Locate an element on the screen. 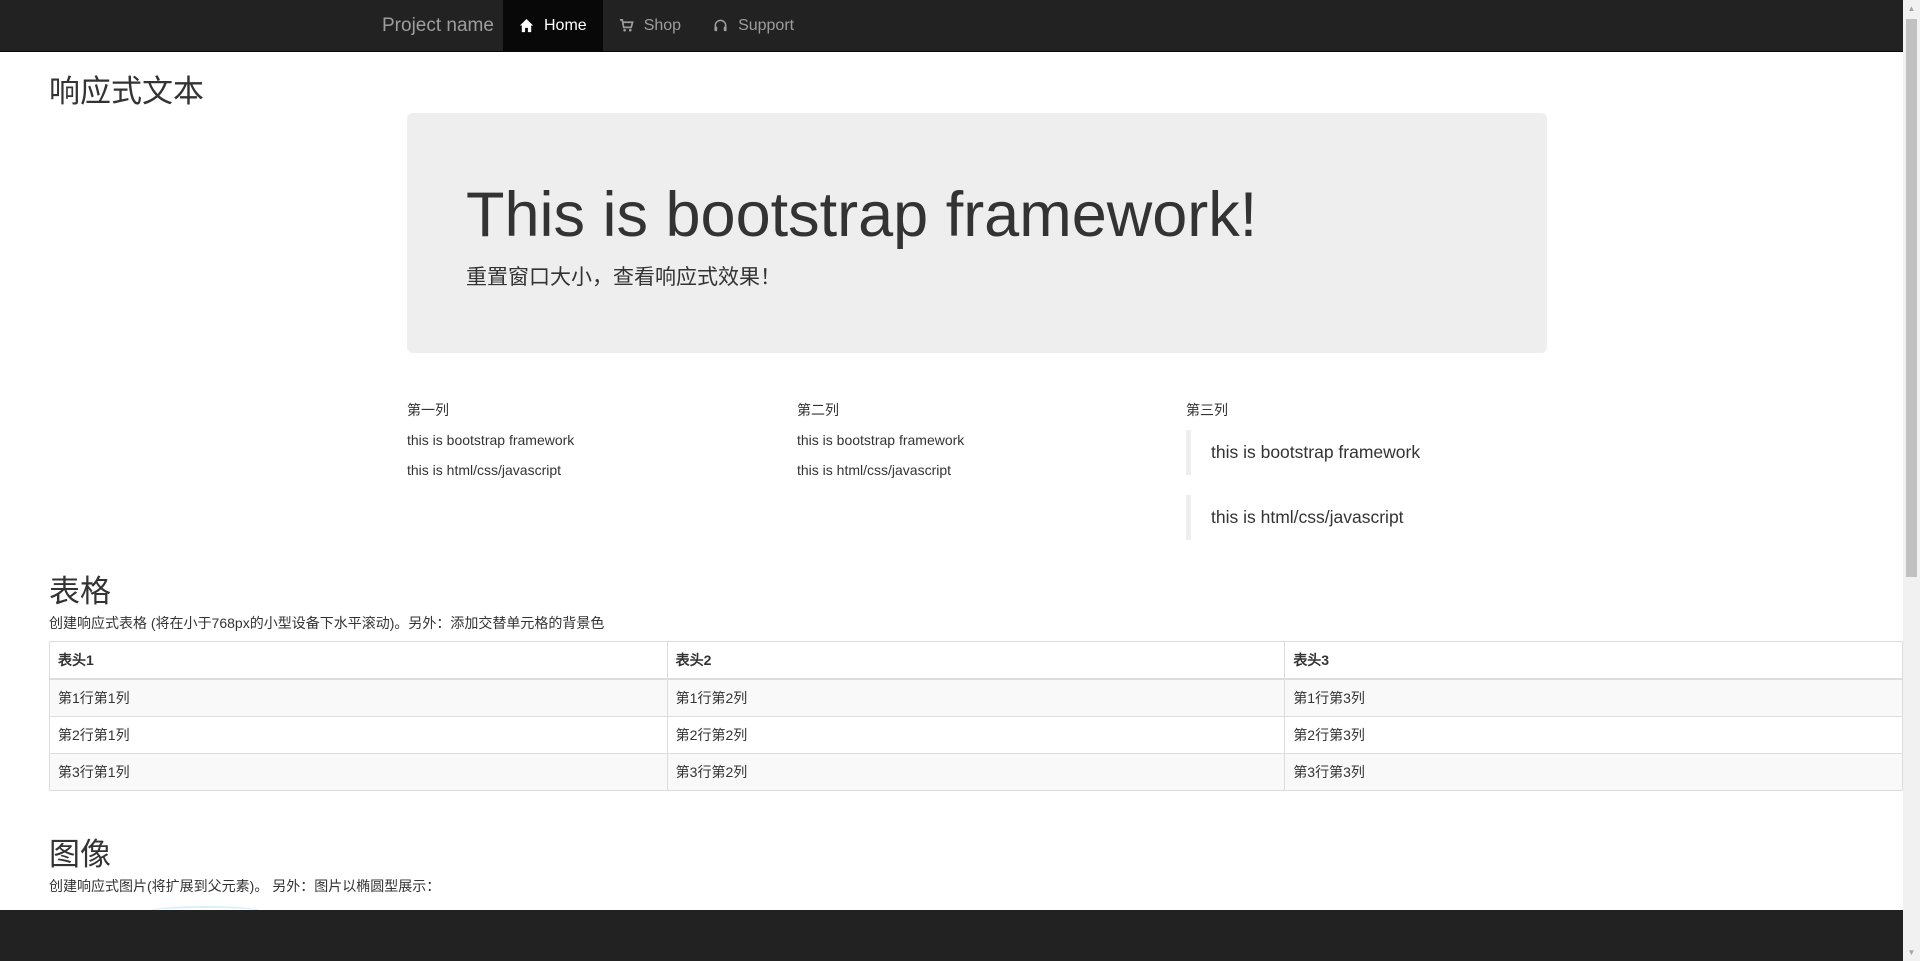  nav-item-support: Support is located at coordinates (753, 25).